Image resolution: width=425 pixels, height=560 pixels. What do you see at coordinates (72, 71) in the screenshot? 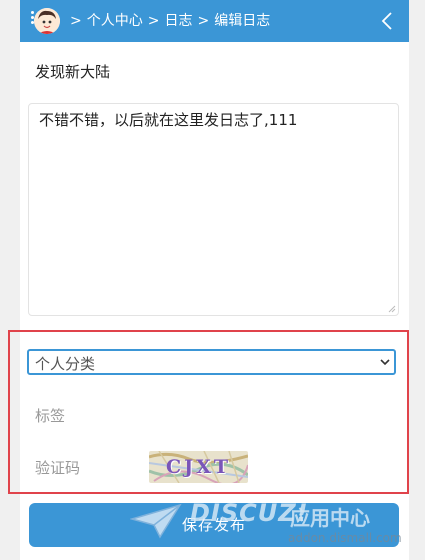
I see `subject-field: 发现新大陆` at bounding box center [72, 71].